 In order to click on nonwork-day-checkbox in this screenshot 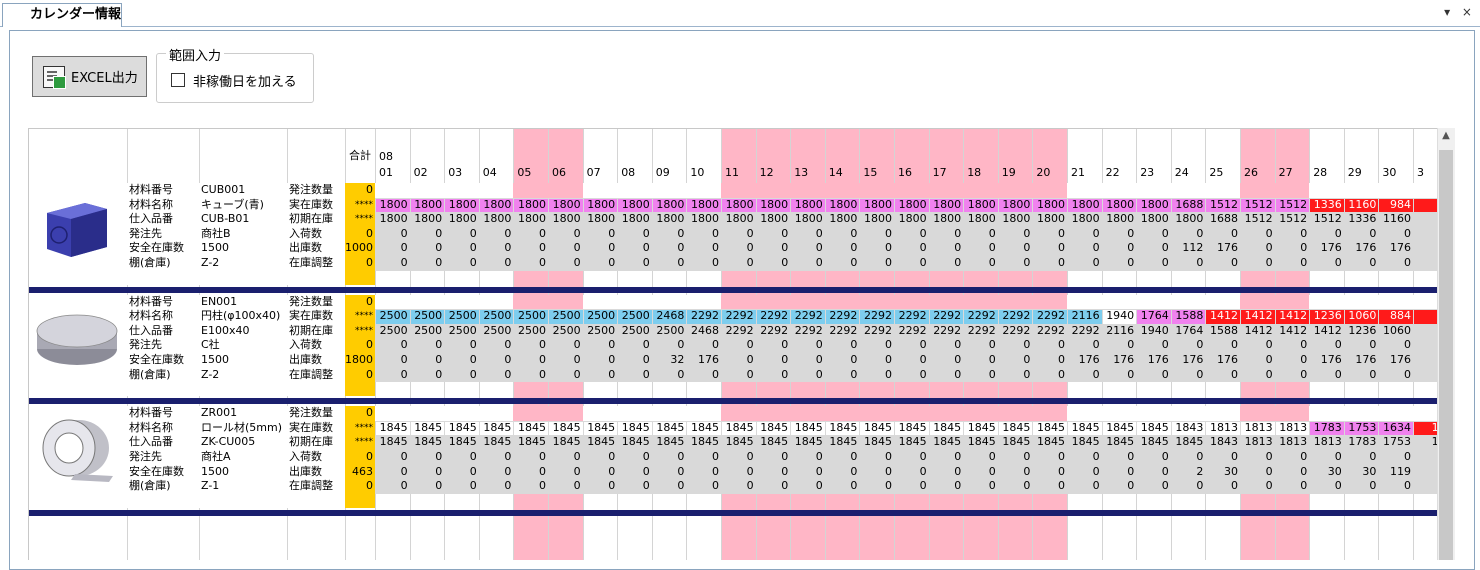, I will do `click(178, 80)`.